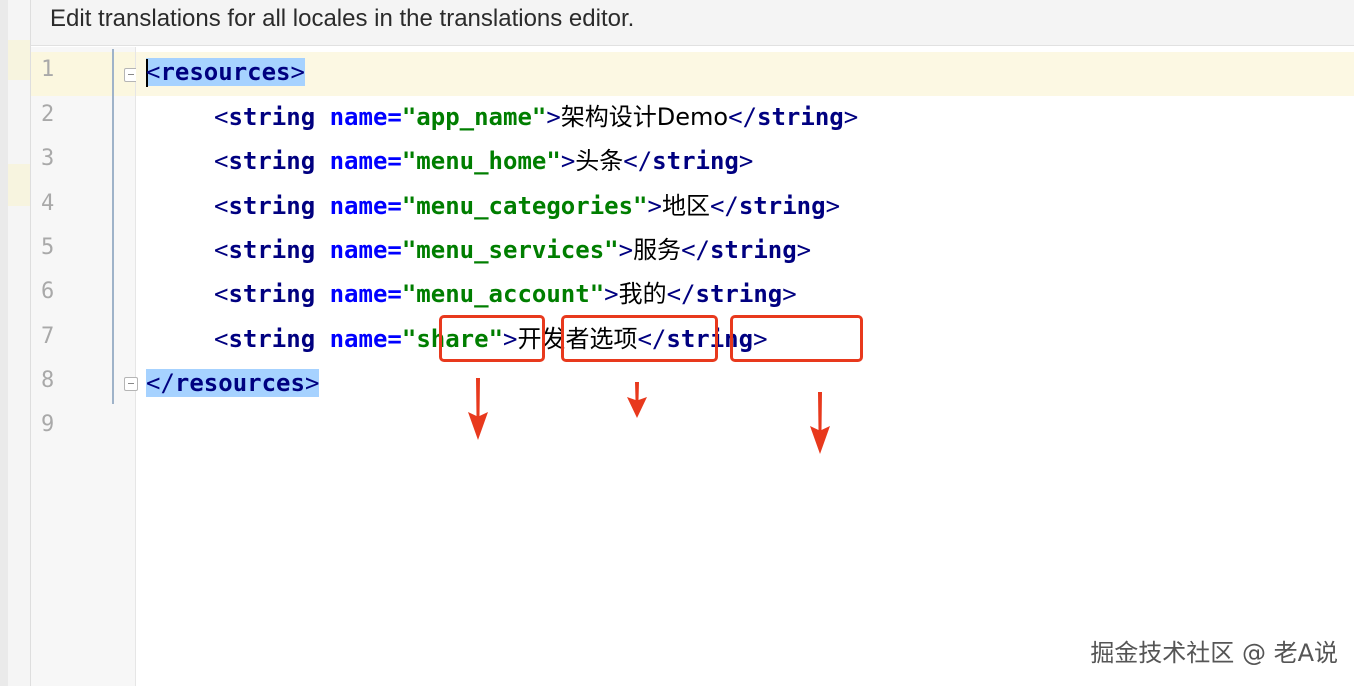 The height and width of the screenshot is (686, 1360). I want to click on outer-frame-edge, so click(4, 343).